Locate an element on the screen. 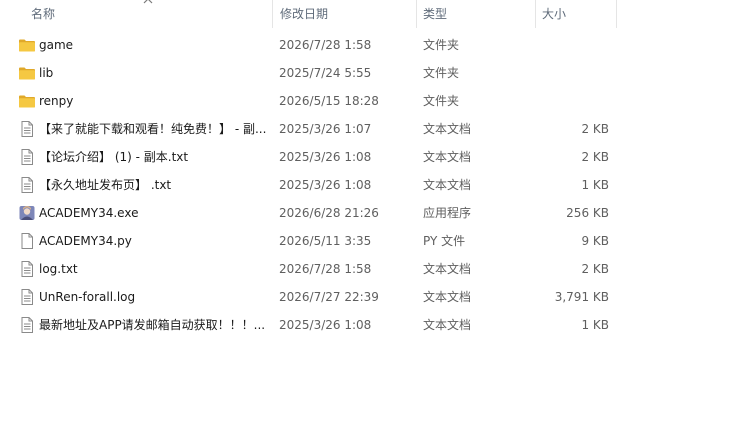  file-row: ACADEMY34.py 2026/5/11 3:35 PY 文件 9 KB is located at coordinates (377, 241).